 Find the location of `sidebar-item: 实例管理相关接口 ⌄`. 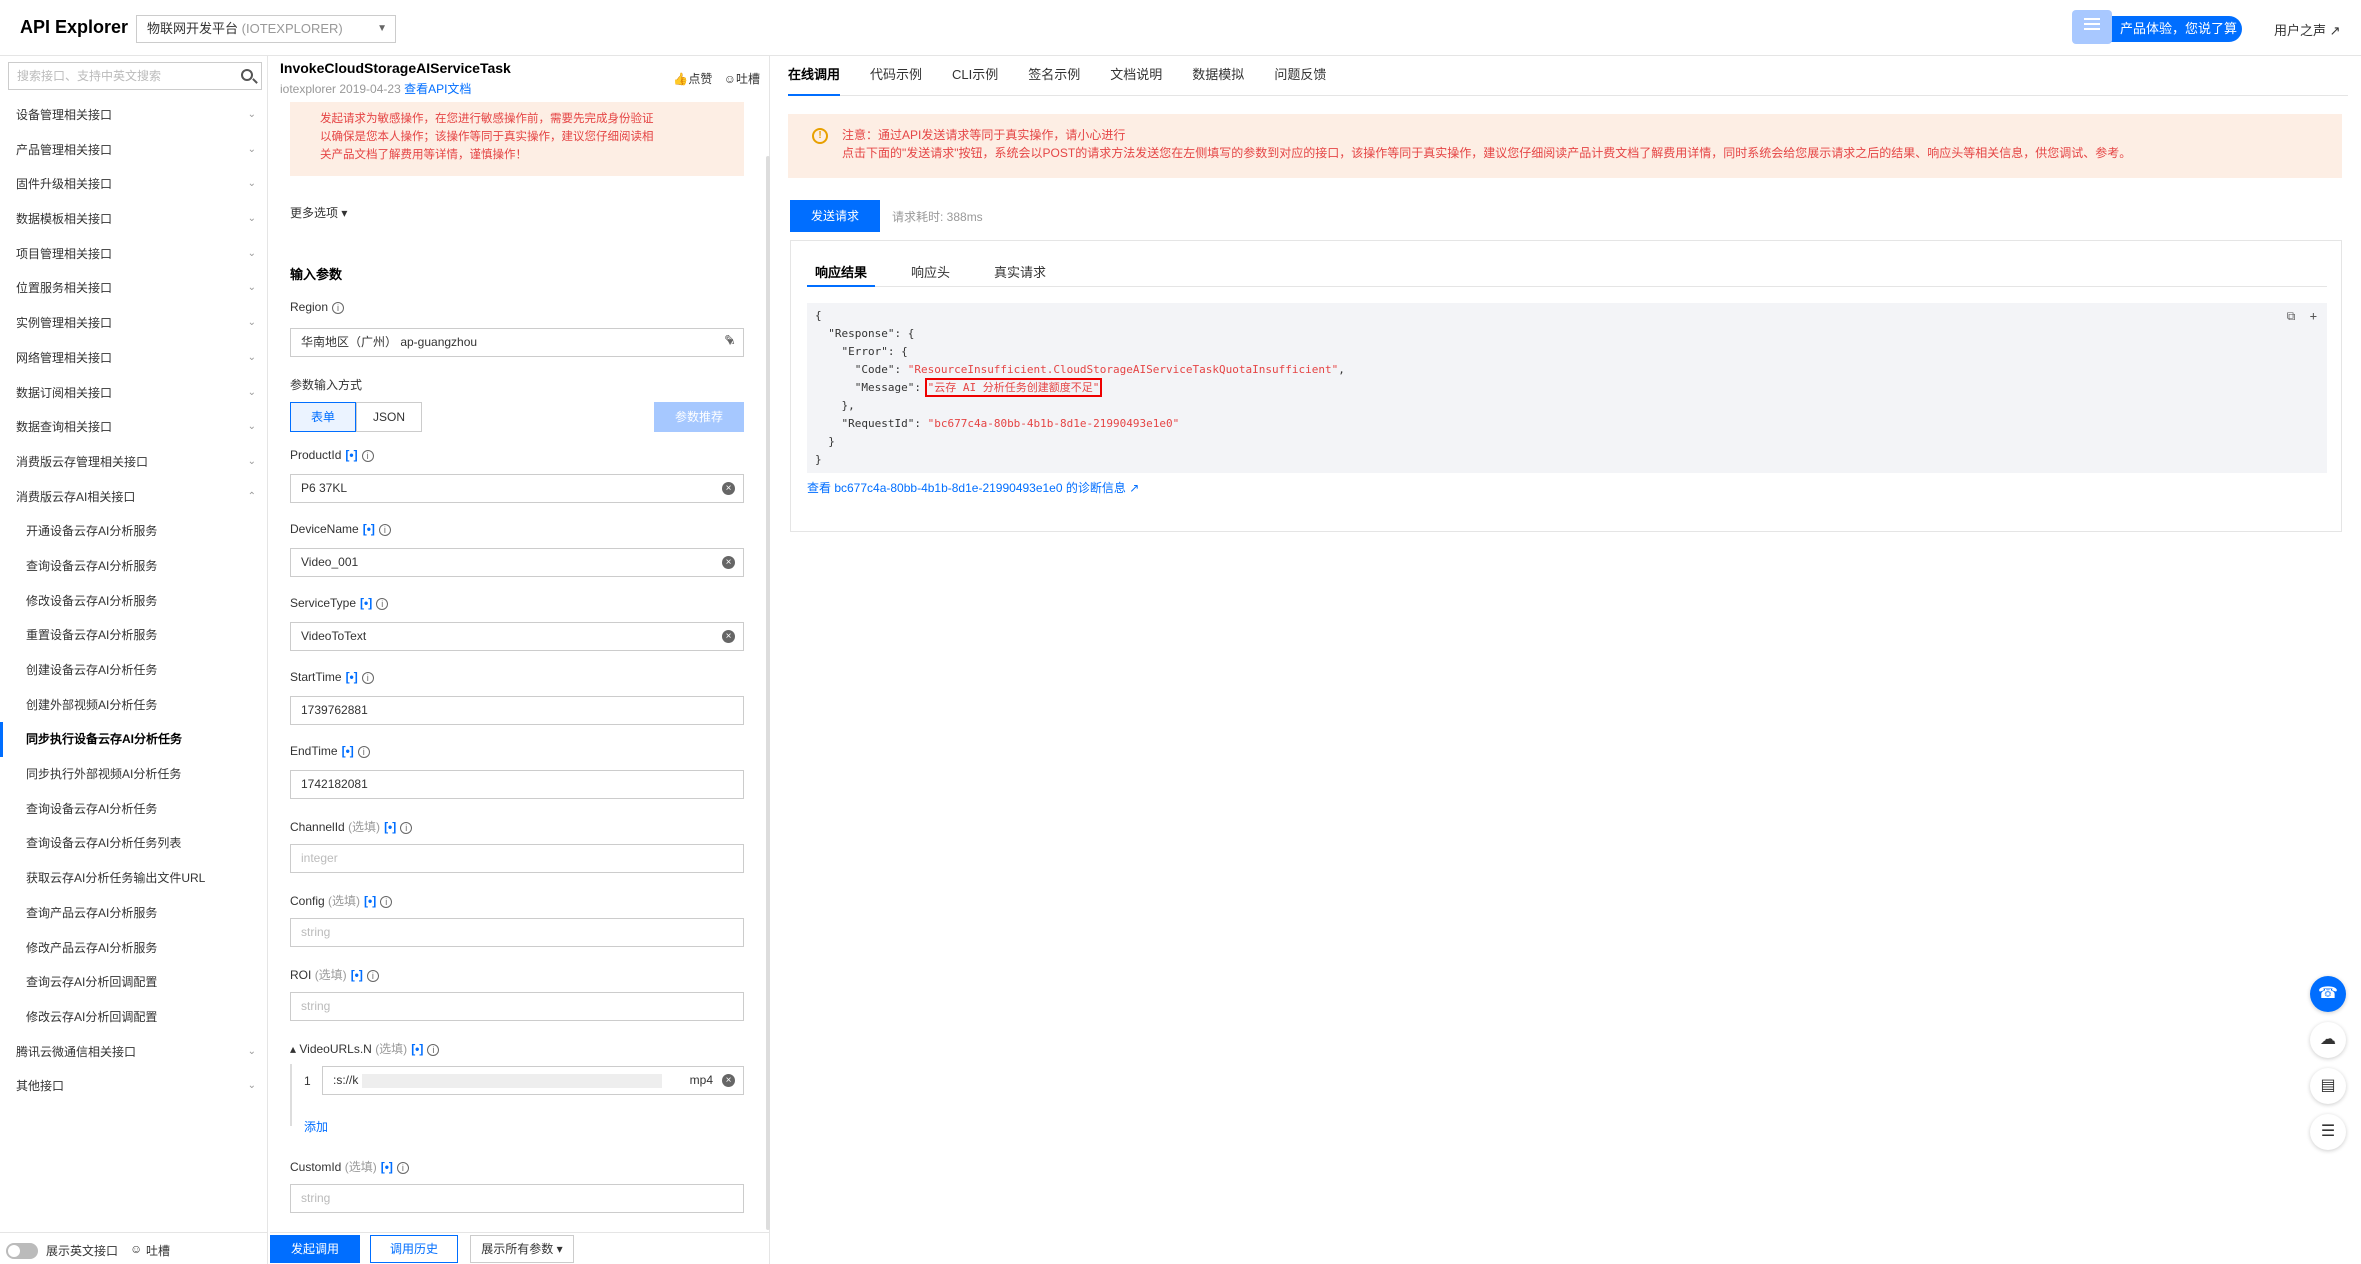

sidebar-item: 实例管理相关接口 ⌄ is located at coordinates (134, 323).